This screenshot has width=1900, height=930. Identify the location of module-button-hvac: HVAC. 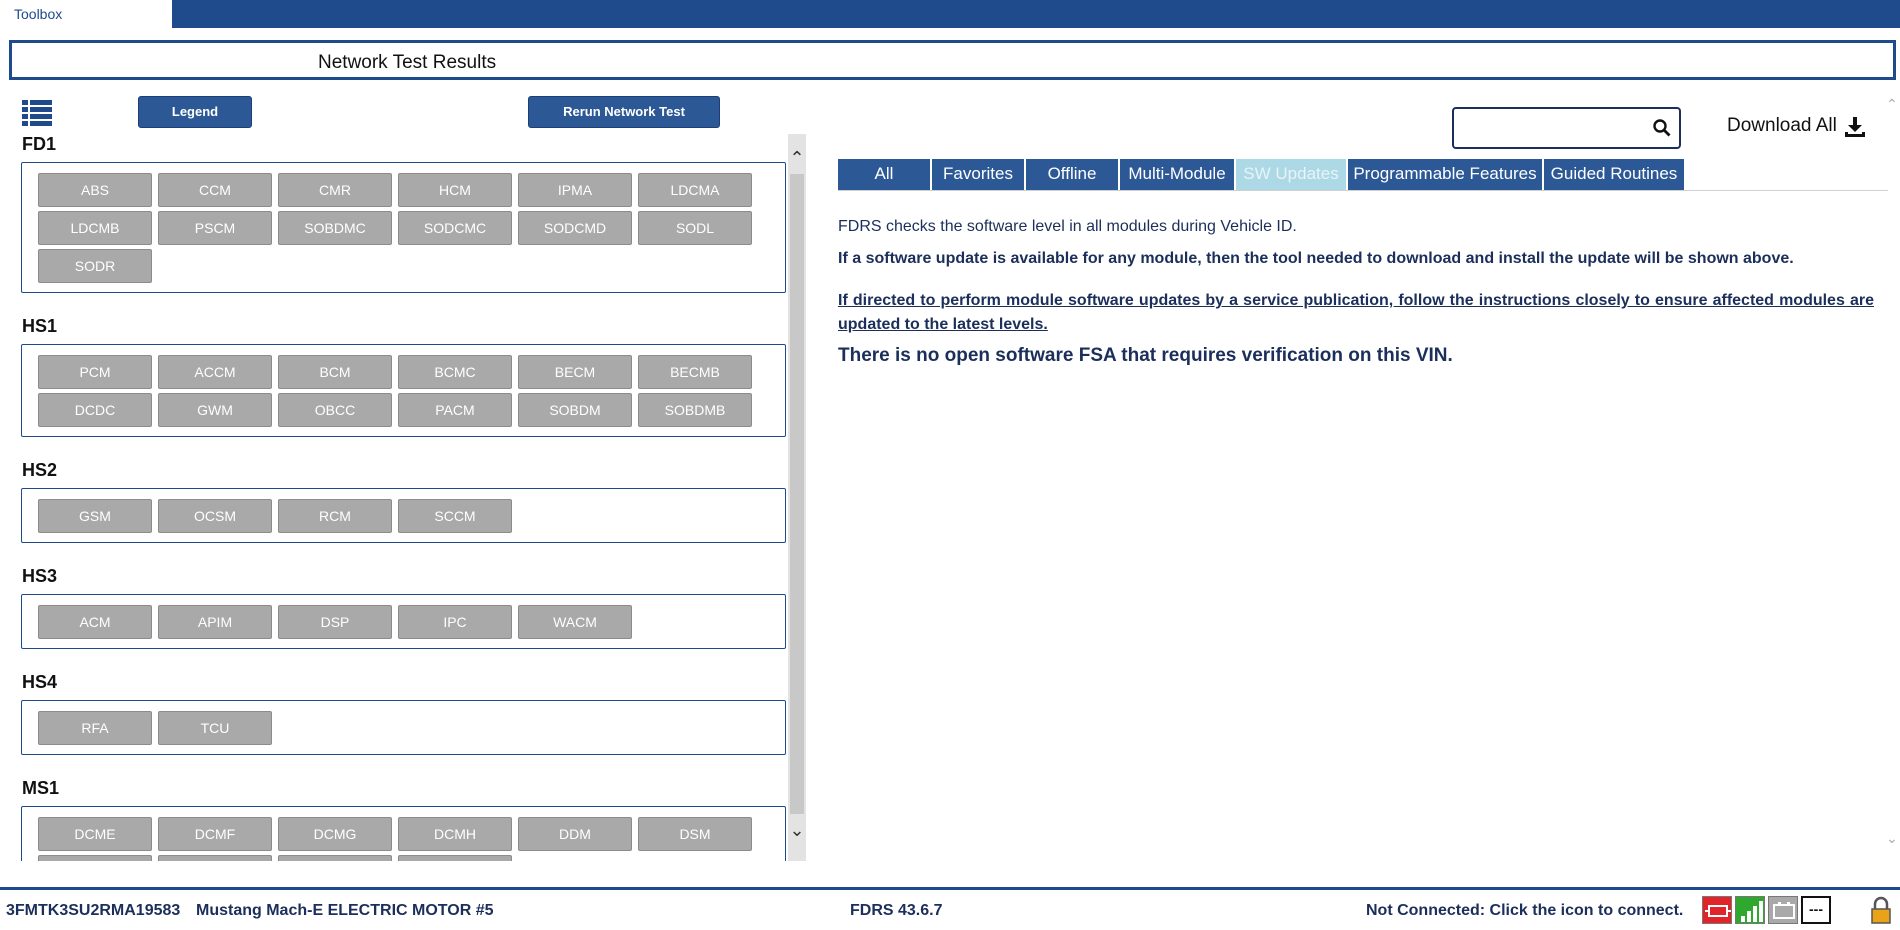
(215, 858).